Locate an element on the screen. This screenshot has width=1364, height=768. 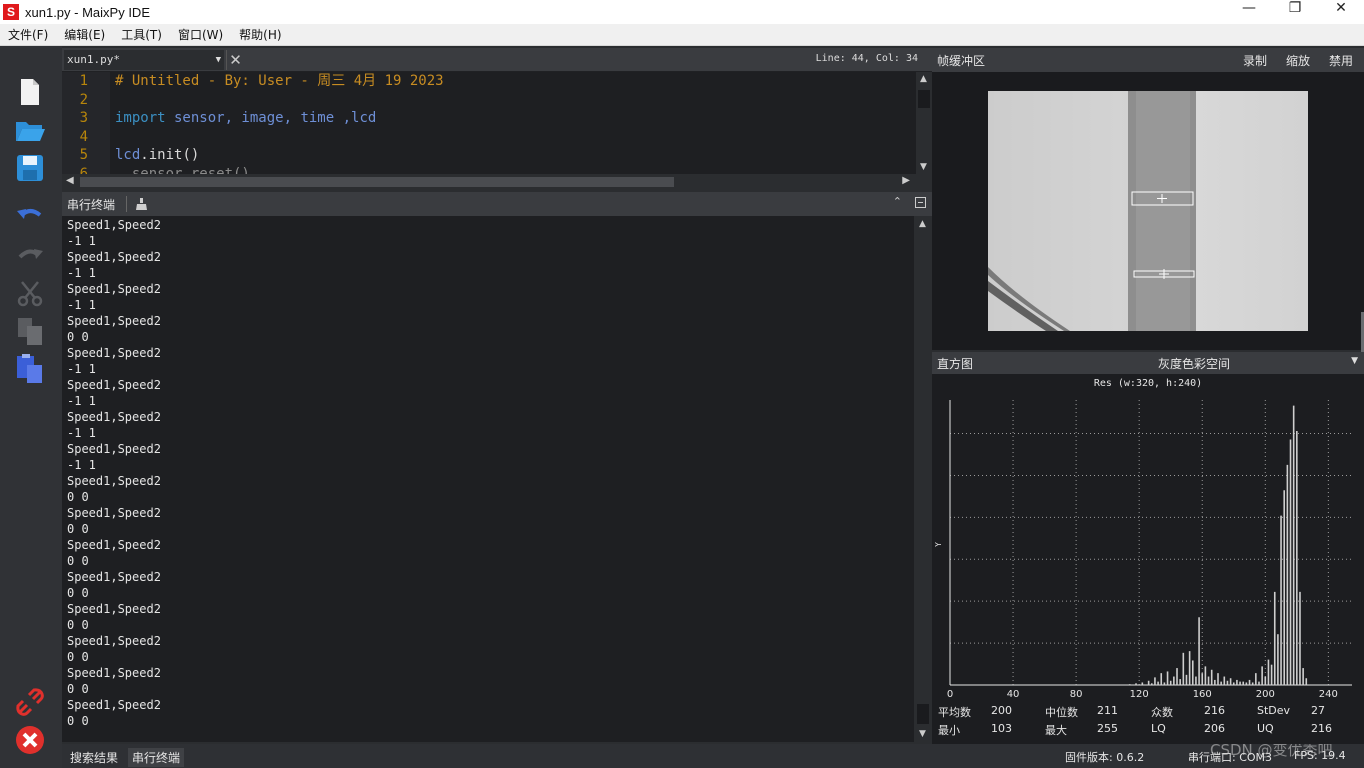
file-name: xun1.py* is located at coordinates (93, 59).